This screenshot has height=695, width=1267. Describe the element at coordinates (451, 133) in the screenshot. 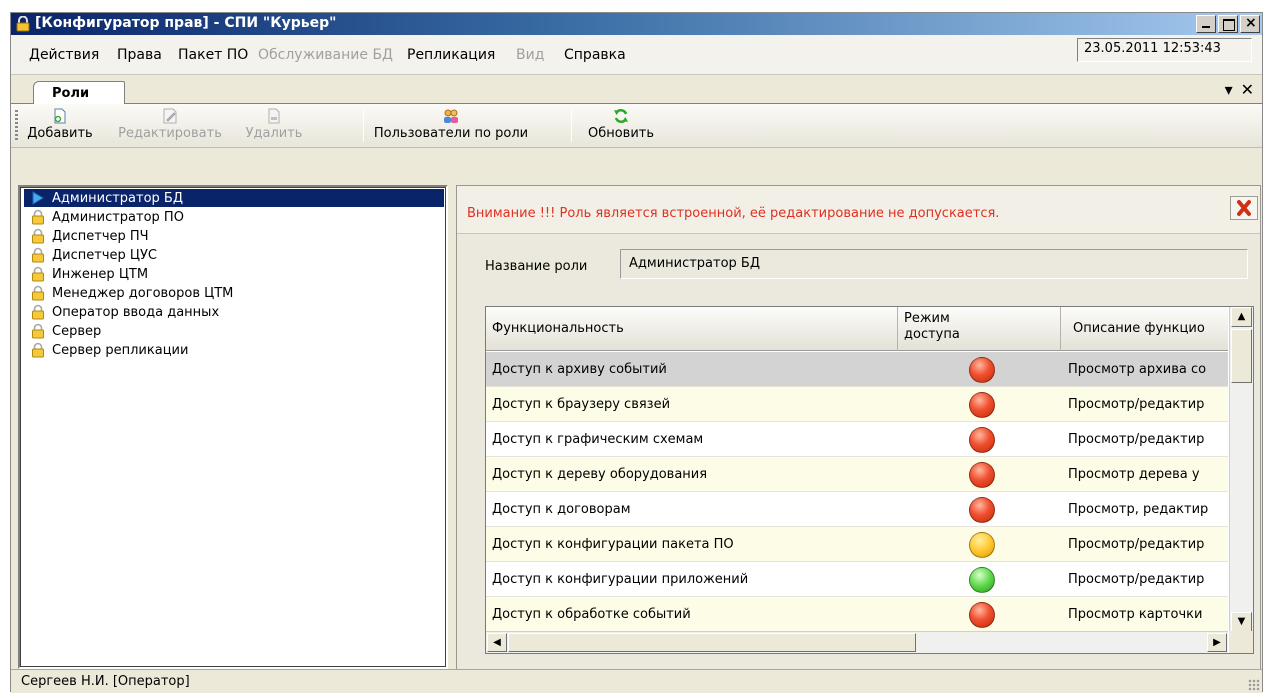

I see `users-by-role-label: Пользователи по роли` at that location.